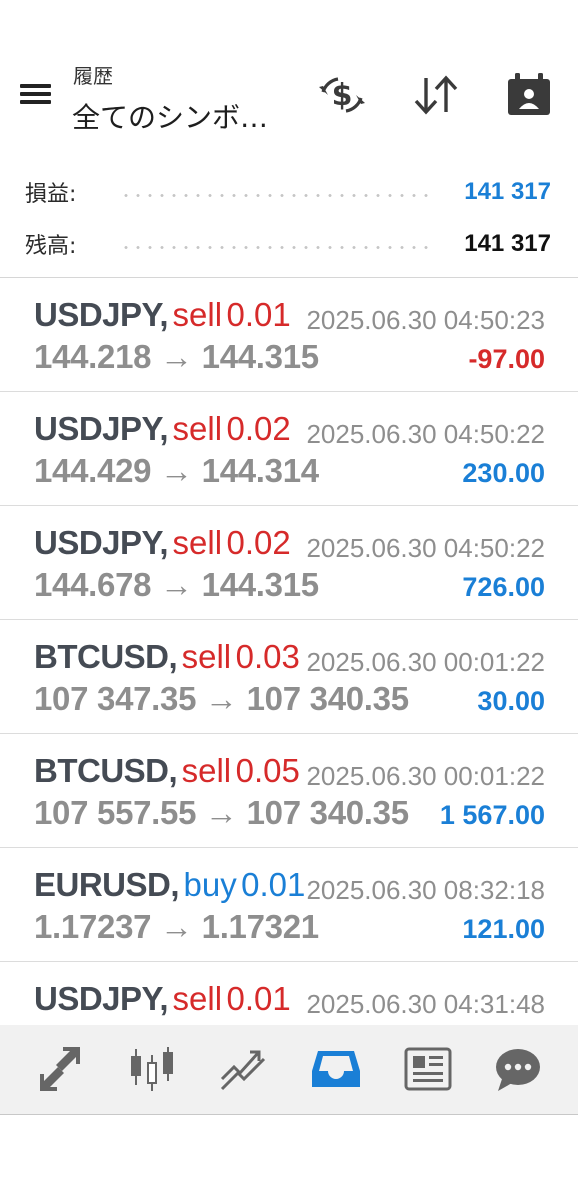 The image size is (578, 1200). I want to click on close-price: 1.17321, so click(260, 926).